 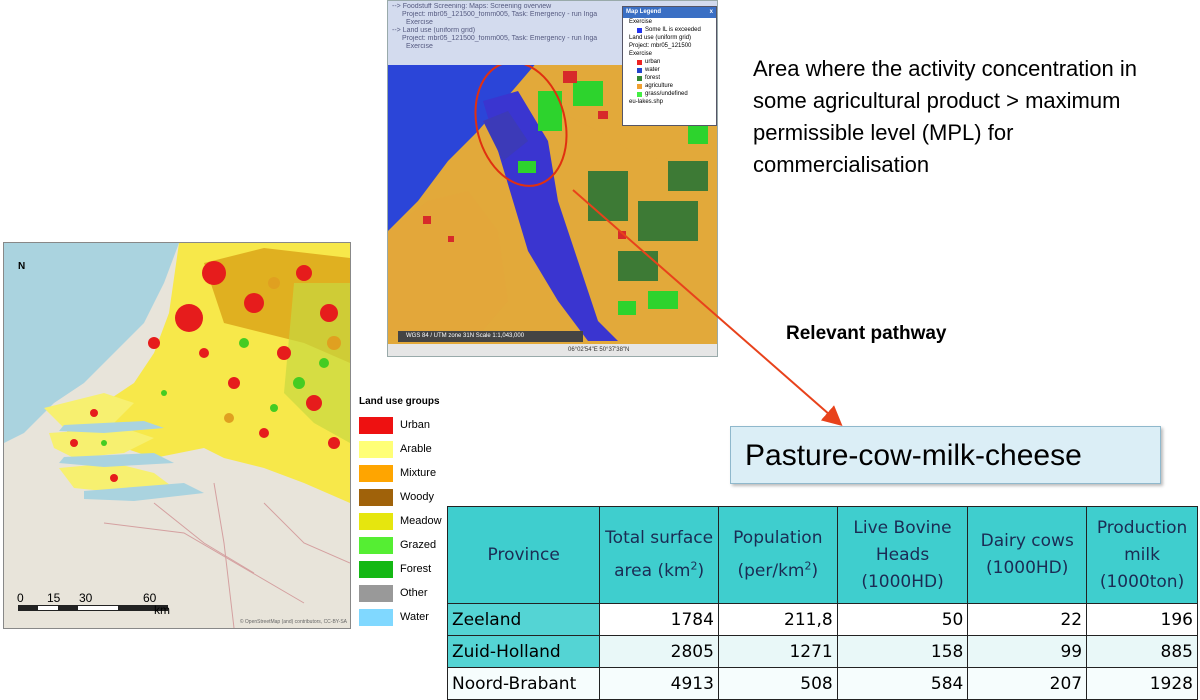 What do you see at coordinates (669, 94) in the screenshot?
I see `gis-legend-item: grass/undefined` at bounding box center [669, 94].